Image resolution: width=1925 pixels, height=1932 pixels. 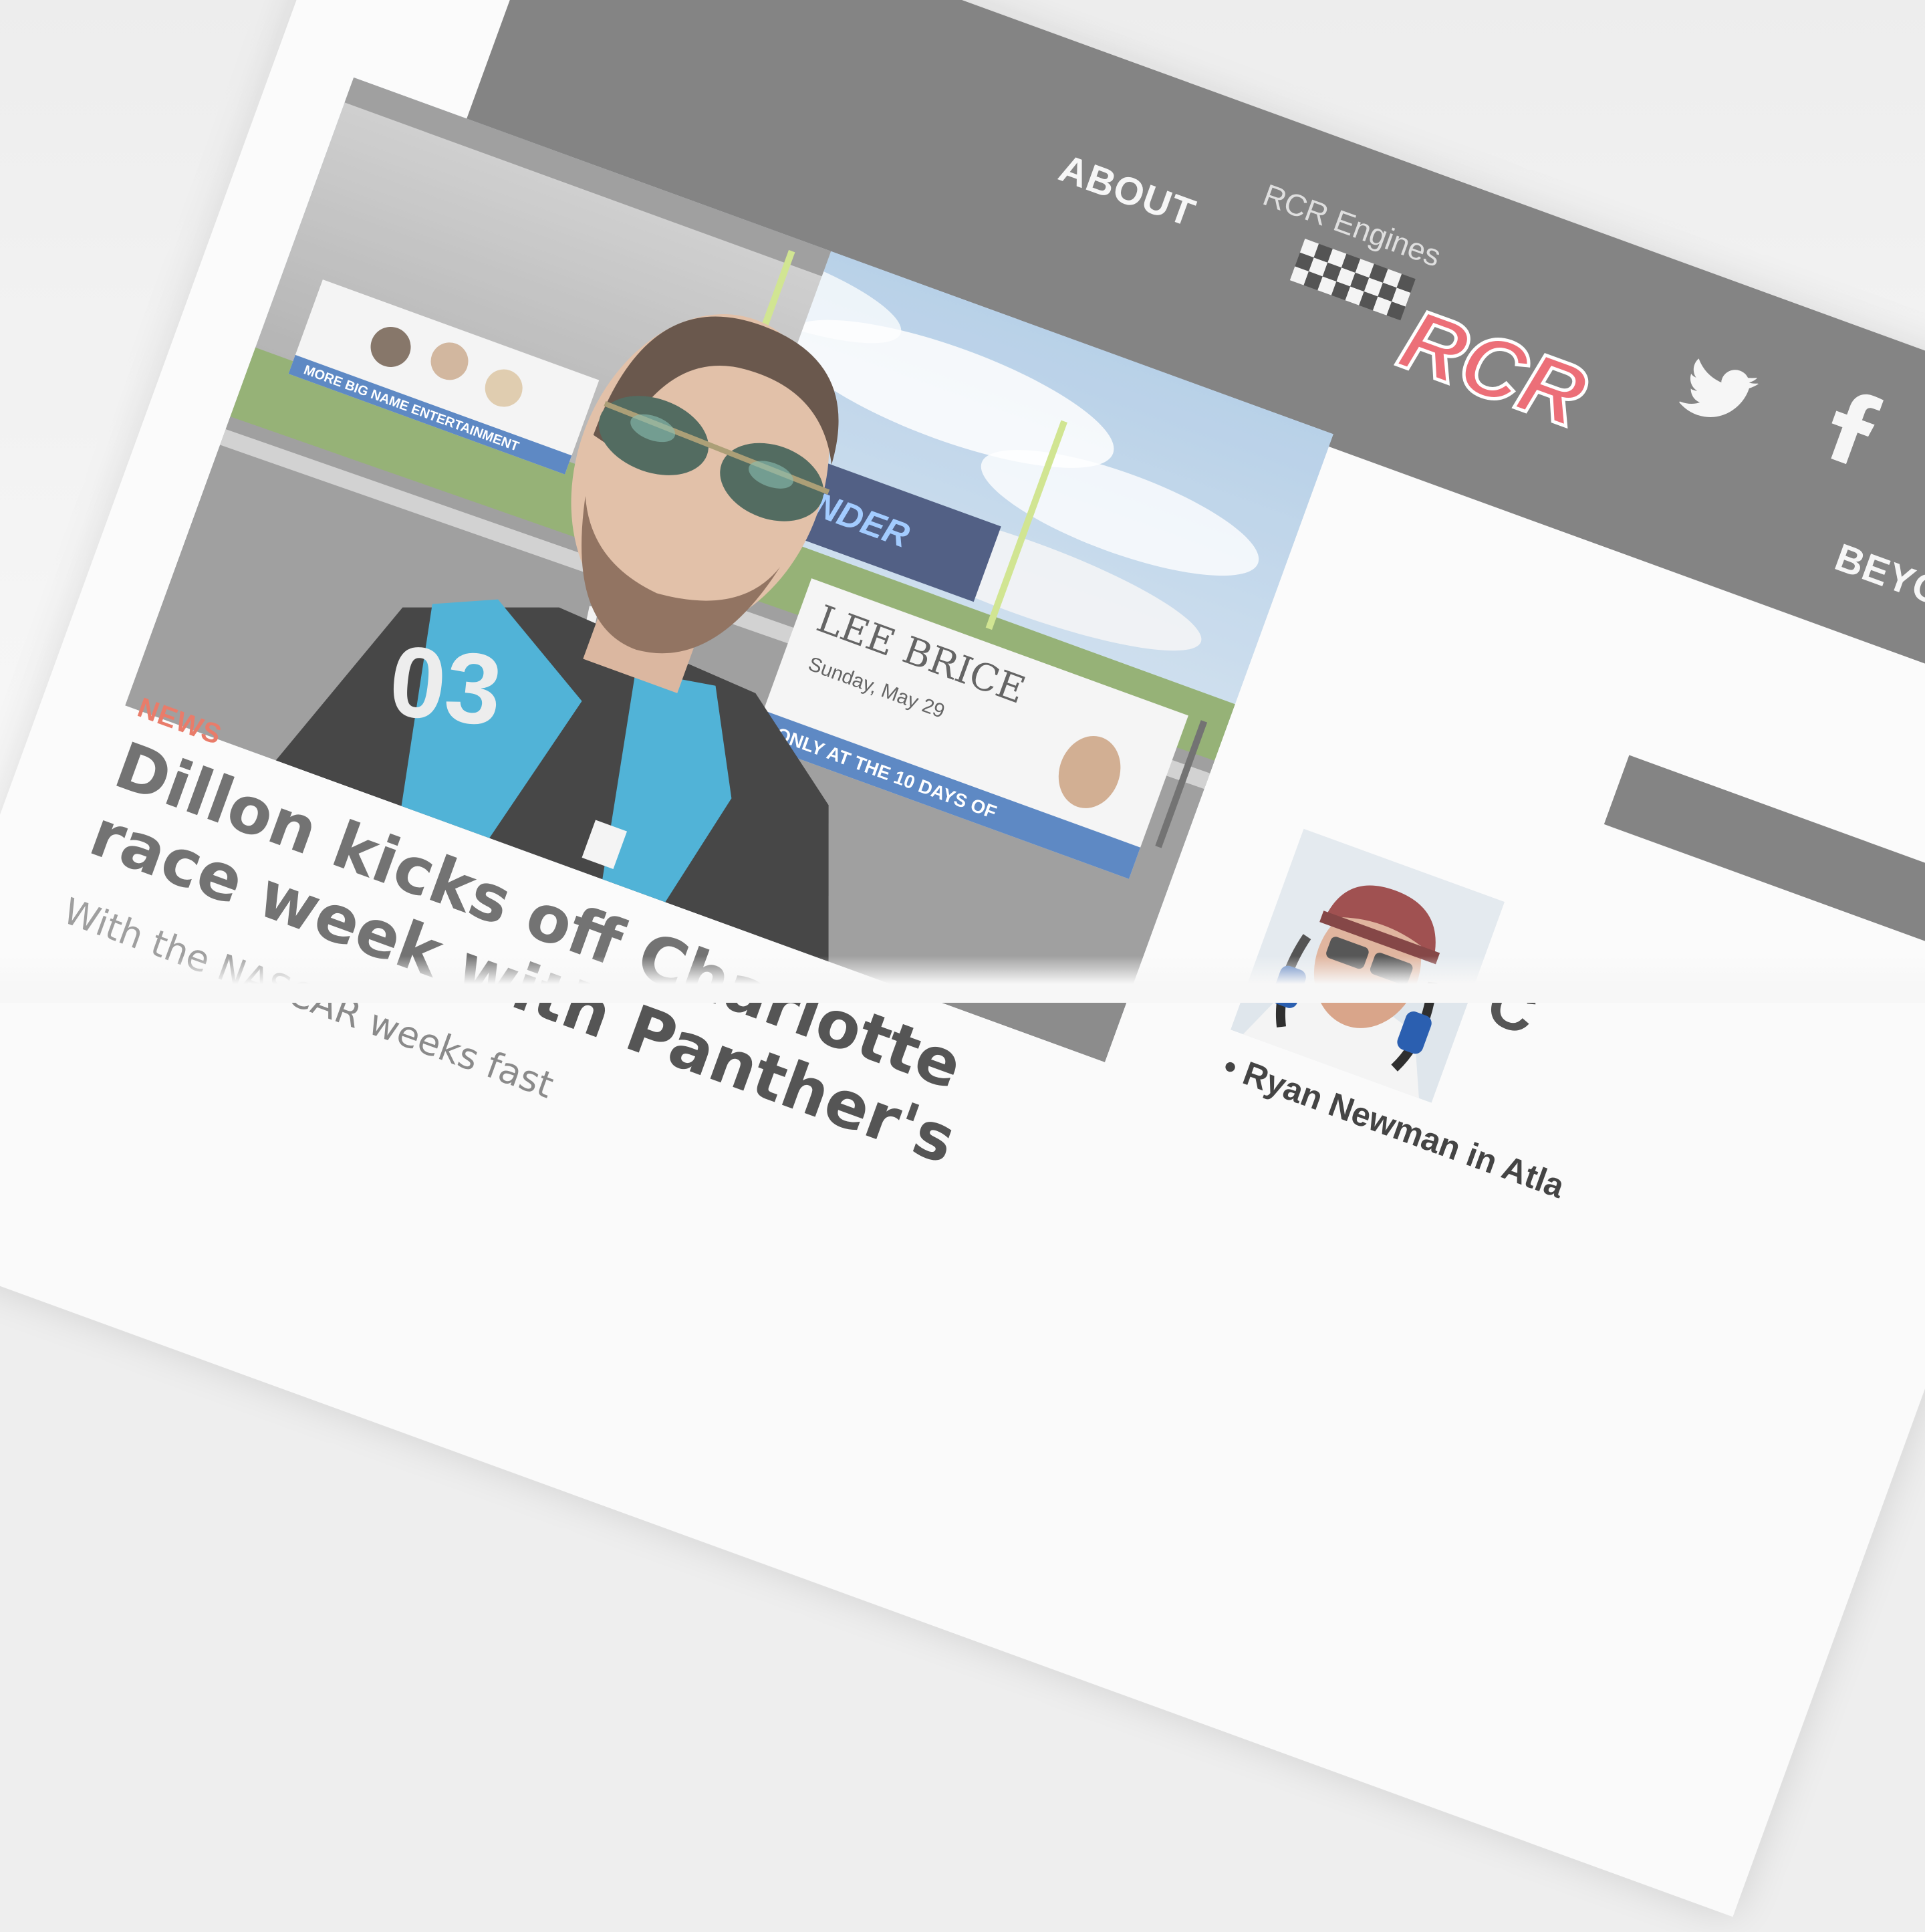 I want to click on sidebar-headline: C, so click(x=1616, y=1045).